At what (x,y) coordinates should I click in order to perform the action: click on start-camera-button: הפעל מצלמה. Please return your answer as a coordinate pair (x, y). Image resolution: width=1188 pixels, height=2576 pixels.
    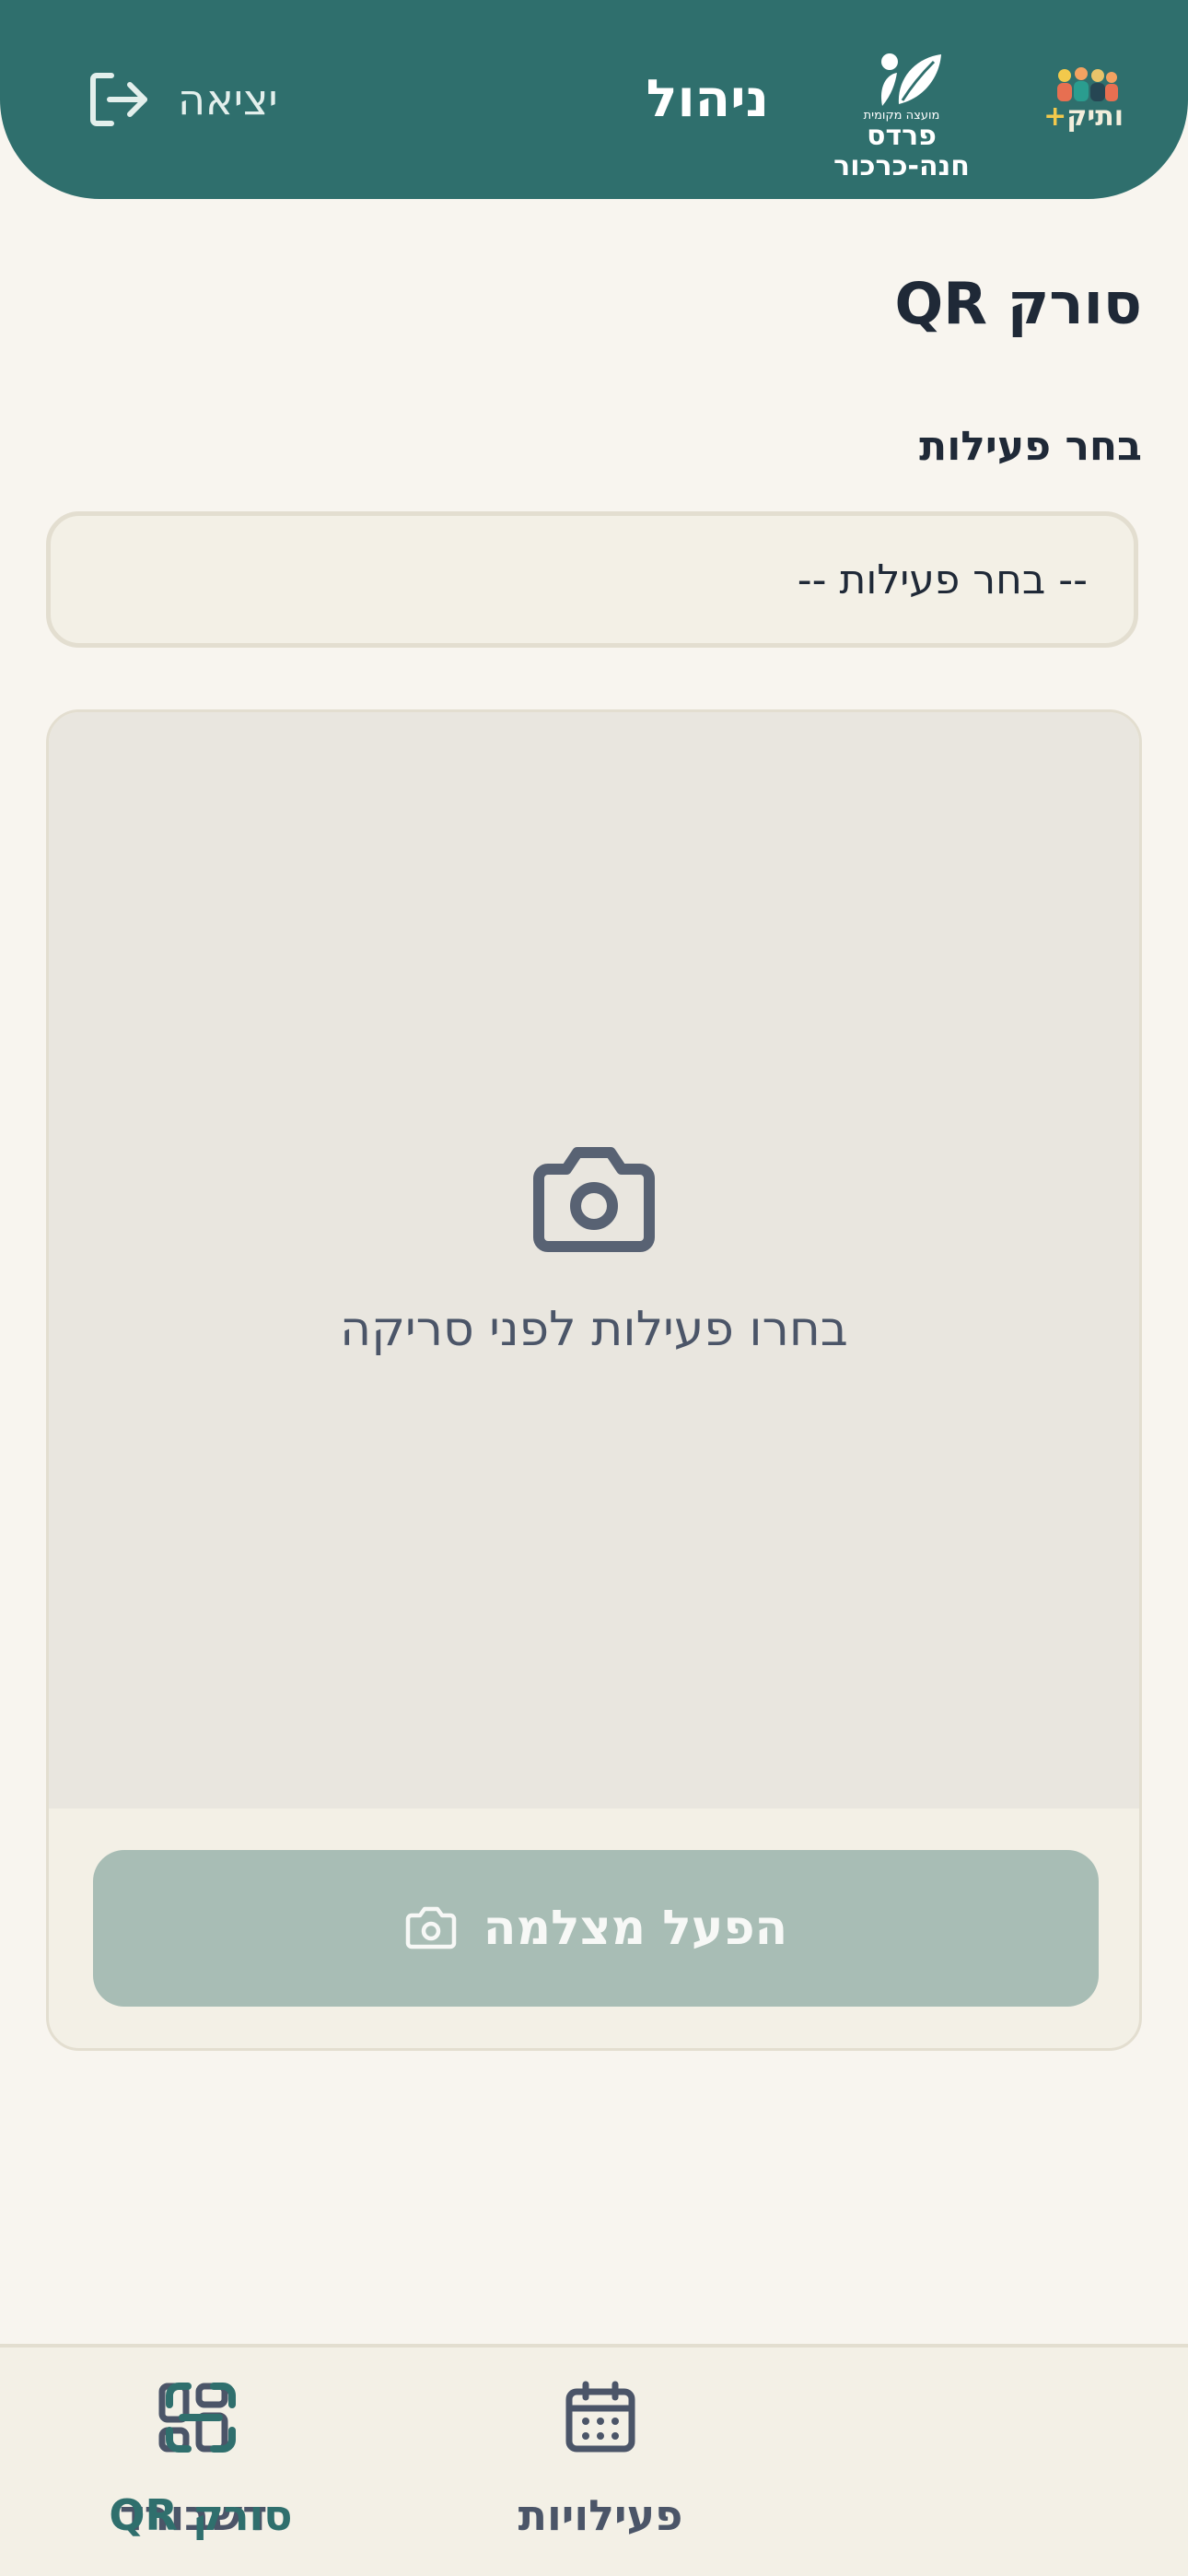
    Looking at the image, I should click on (596, 1928).